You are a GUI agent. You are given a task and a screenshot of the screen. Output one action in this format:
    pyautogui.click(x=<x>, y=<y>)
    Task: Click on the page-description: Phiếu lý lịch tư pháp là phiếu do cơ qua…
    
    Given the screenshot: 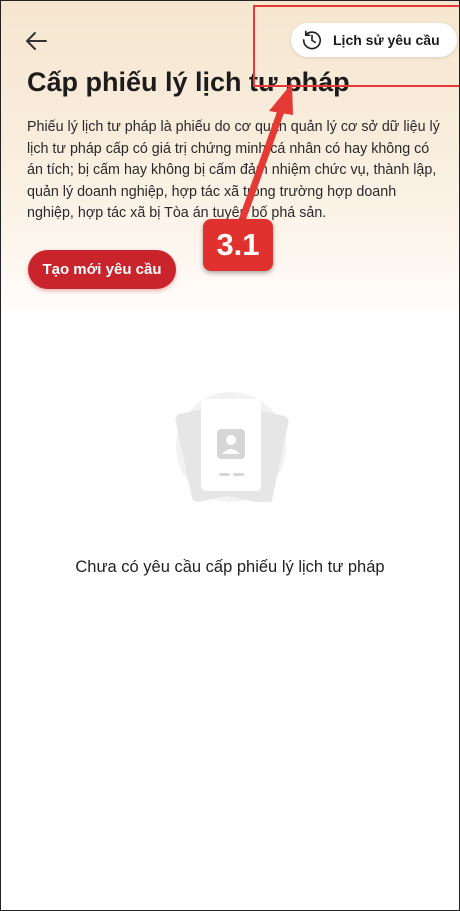 What is the action you would take?
    pyautogui.click(x=233, y=170)
    